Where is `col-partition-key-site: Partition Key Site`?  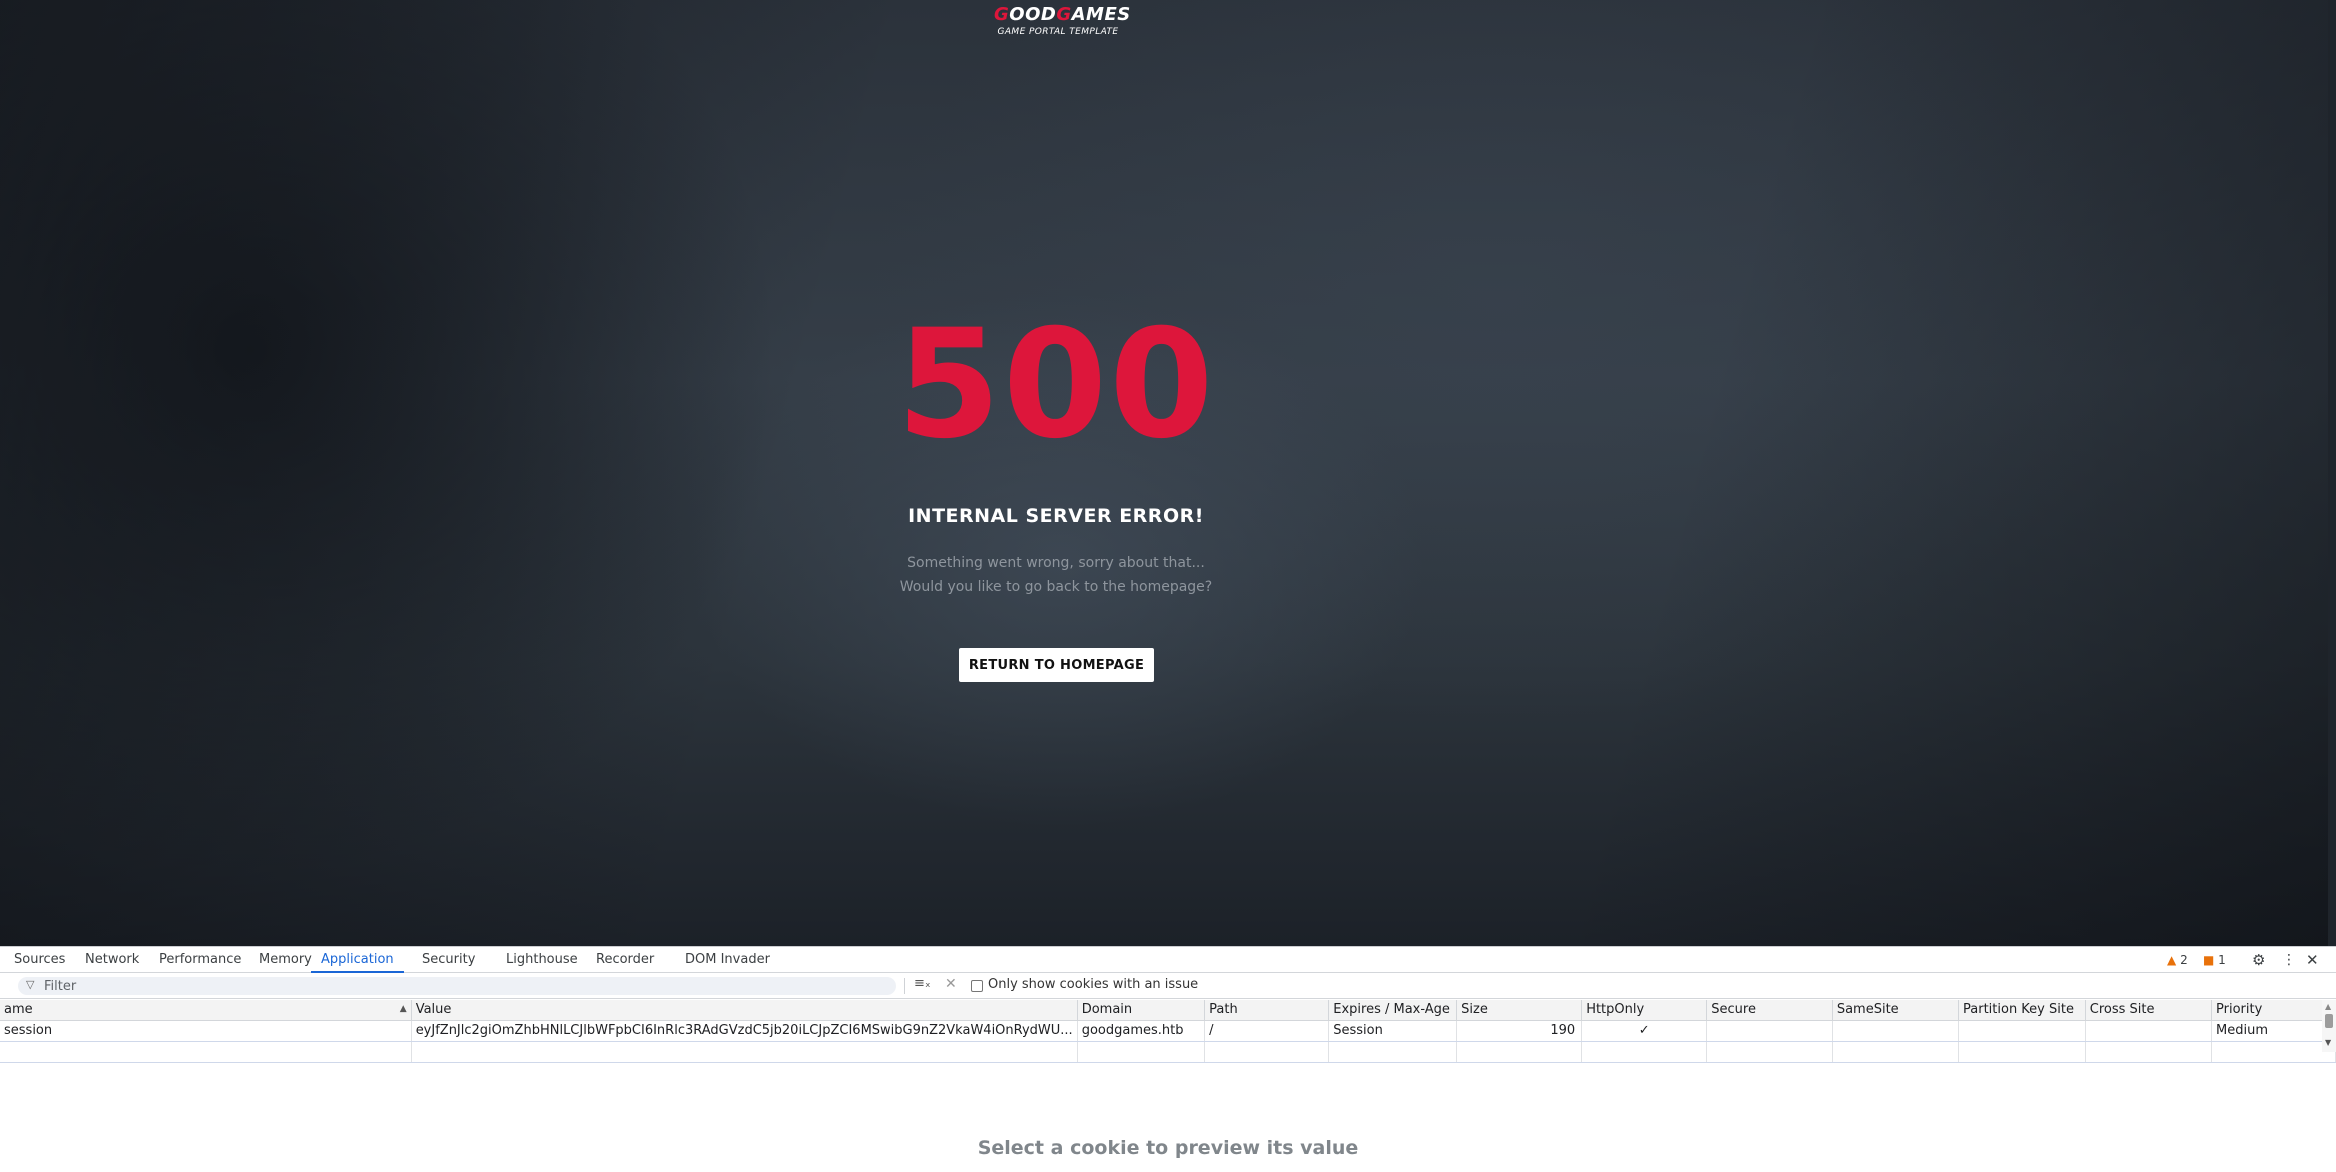
col-partition-key-site: Partition Key Site is located at coordinates (2022, 1010).